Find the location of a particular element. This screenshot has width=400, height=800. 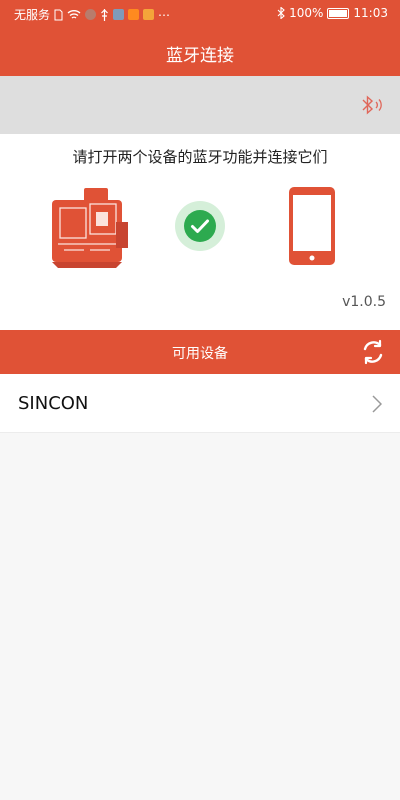

sim-icon is located at coordinates (58, 14).